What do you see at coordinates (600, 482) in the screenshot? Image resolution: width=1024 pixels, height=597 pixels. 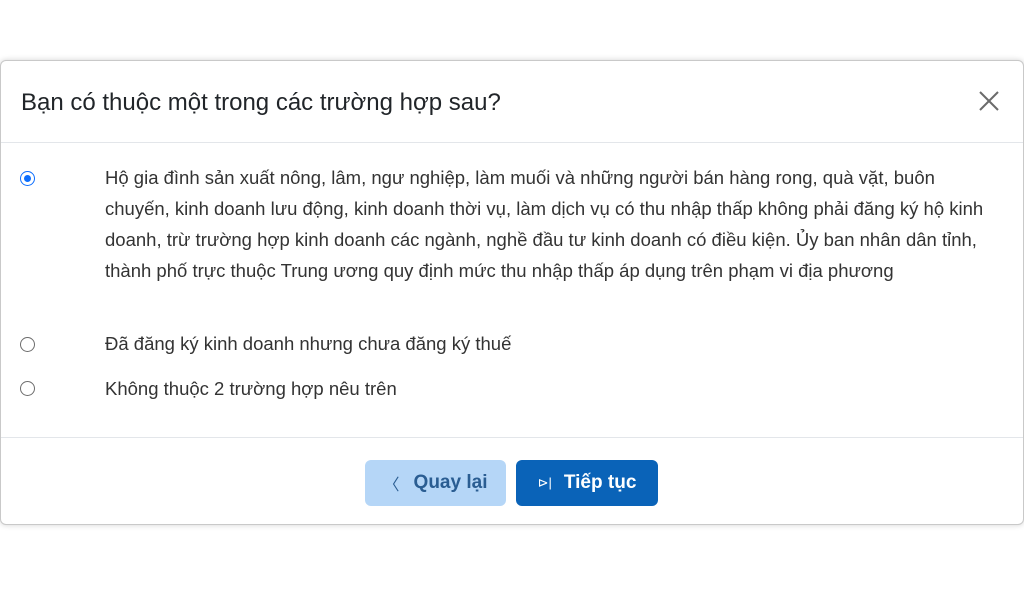 I see `next-button-label: Tiếp tục` at bounding box center [600, 482].